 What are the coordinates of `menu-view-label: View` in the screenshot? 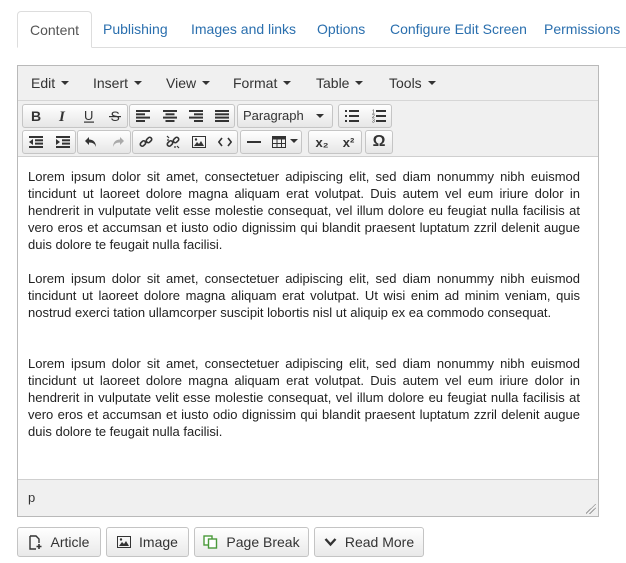 It's located at (181, 83).